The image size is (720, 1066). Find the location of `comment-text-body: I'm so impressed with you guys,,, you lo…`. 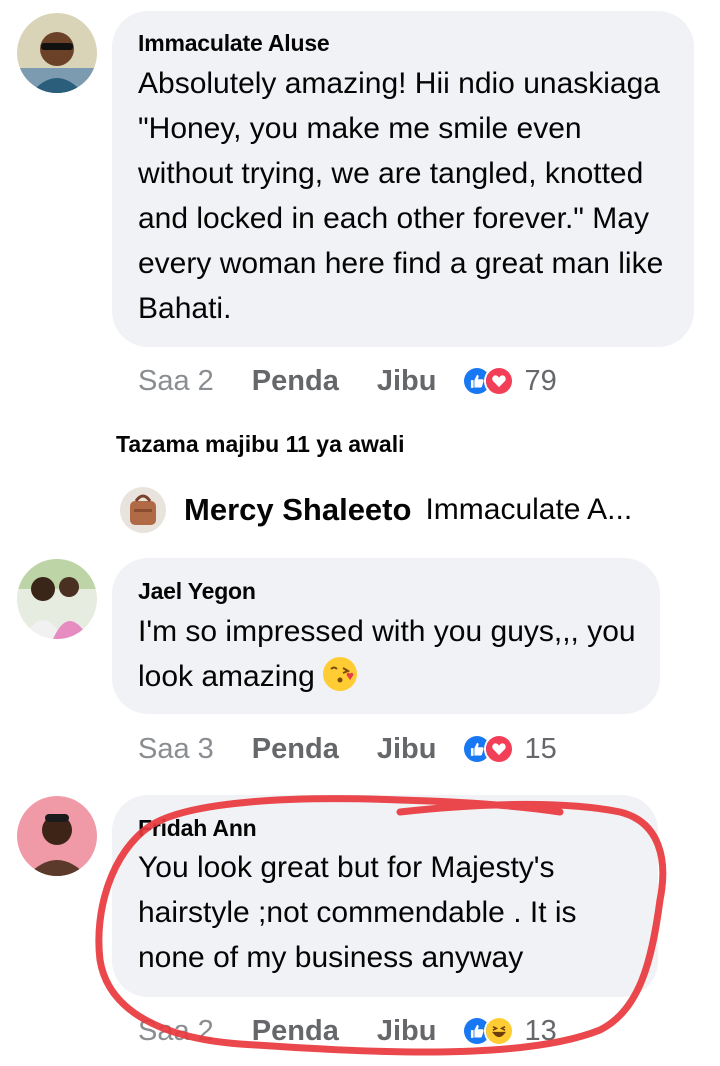

comment-text-body: I'm so impressed with you guys,,, you lo… is located at coordinates (387, 654).